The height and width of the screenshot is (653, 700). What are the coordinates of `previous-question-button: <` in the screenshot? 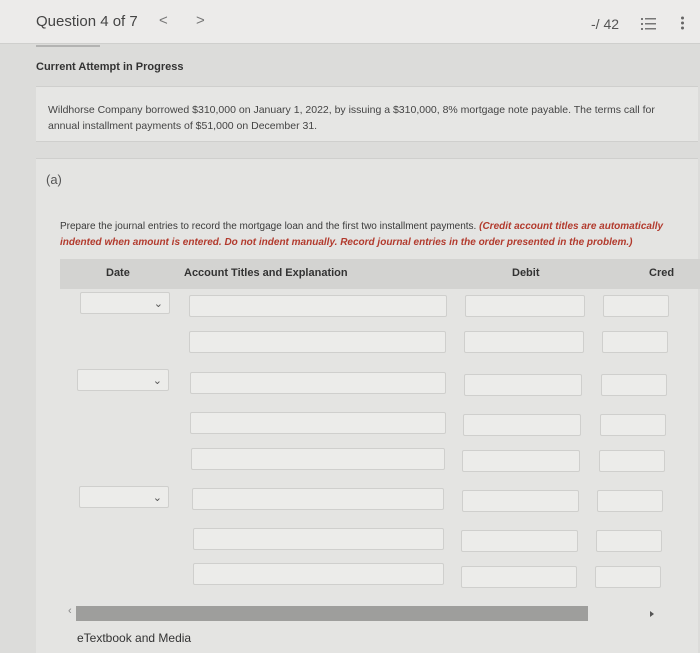 It's located at (163, 20).